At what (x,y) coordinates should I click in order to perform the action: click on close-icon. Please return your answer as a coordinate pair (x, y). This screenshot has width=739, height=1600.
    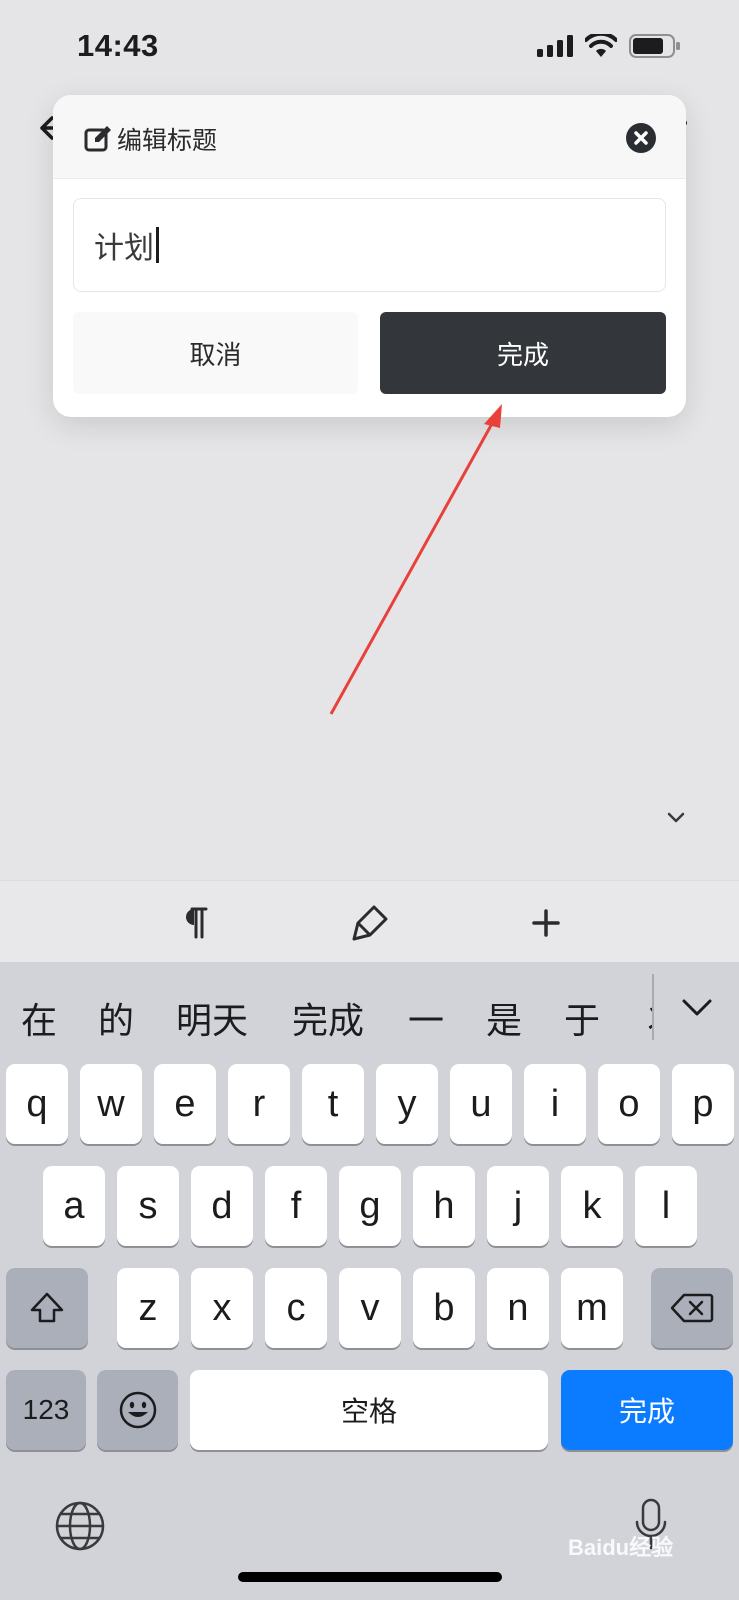
    Looking at the image, I should click on (641, 138).